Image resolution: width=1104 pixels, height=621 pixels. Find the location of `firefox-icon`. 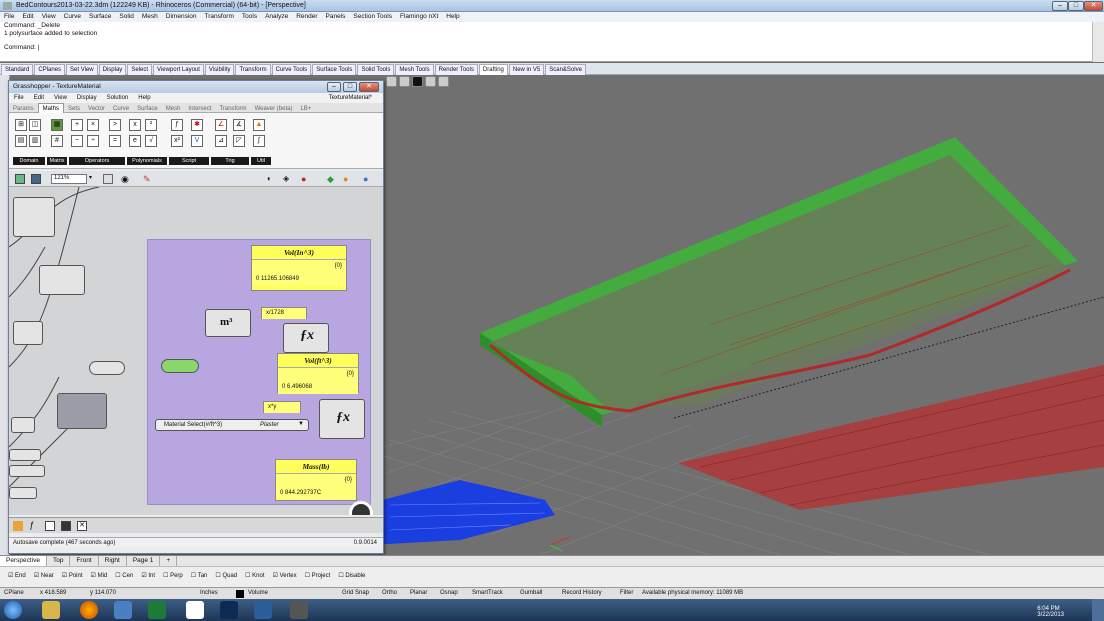

firefox-icon is located at coordinates (89, 610).